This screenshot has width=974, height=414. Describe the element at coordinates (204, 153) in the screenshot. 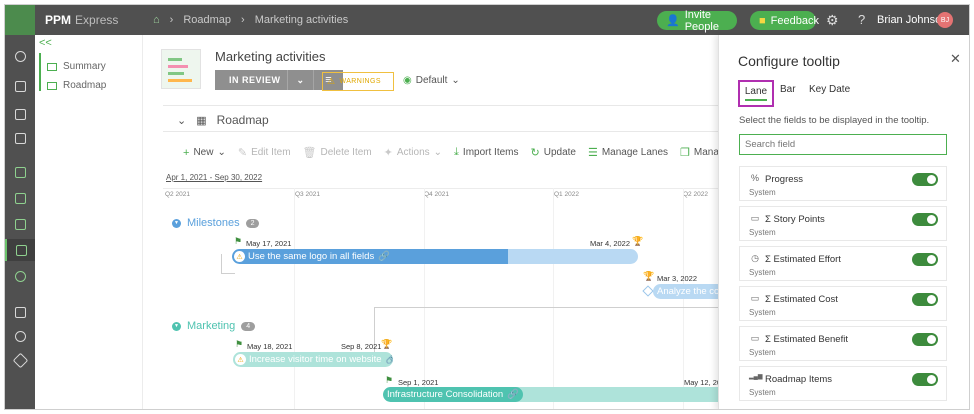

I see `new-button: + New ⌄` at that location.